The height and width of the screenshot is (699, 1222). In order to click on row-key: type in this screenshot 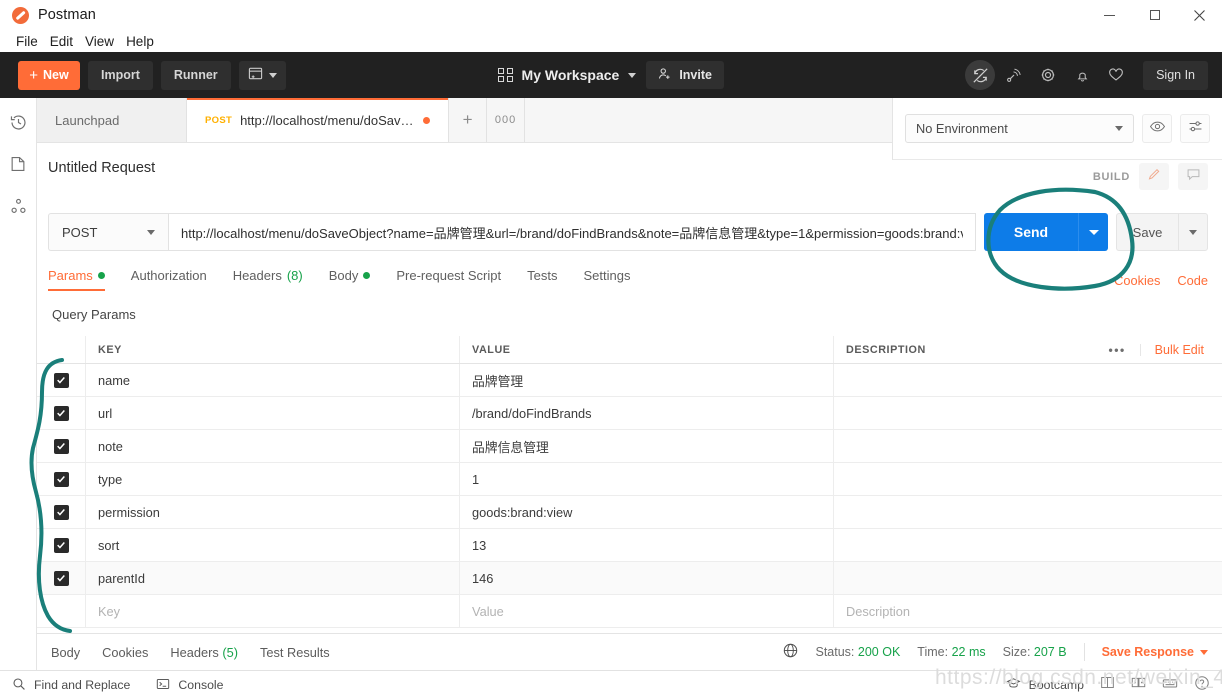, I will do `click(273, 479)`.